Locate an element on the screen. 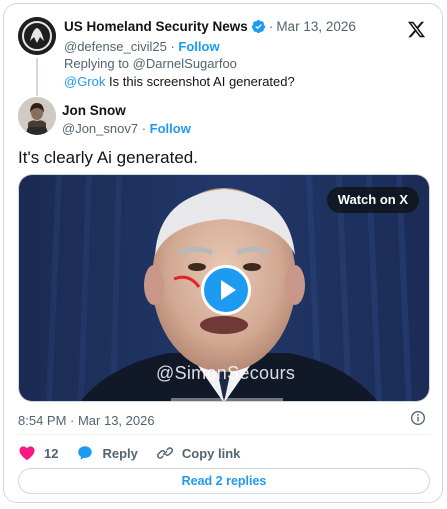  thread-connector-line is located at coordinates (37, 77).